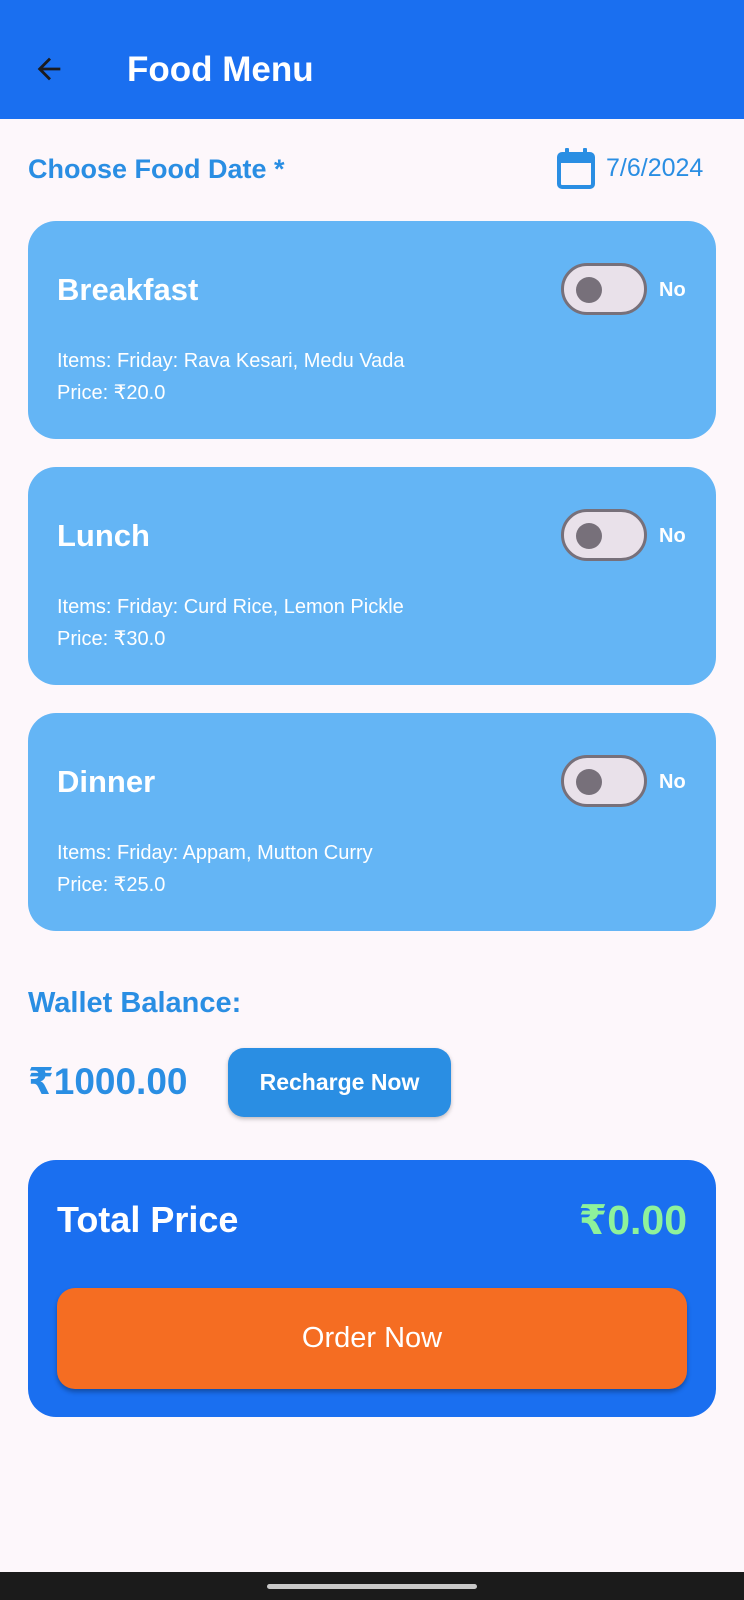  What do you see at coordinates (655, 167) in the screenshot?
I see `selected-date: 7/6/2024` at bounding box center [655, 167].